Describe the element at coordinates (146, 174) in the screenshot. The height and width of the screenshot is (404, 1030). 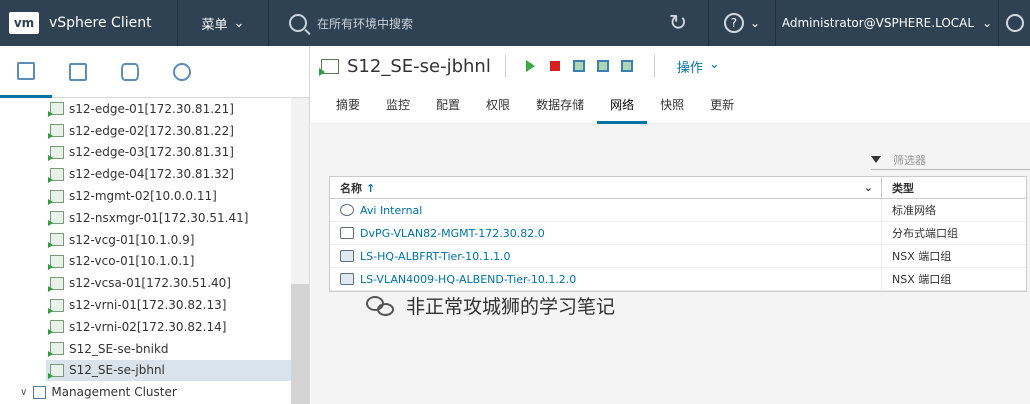
I see `tree-item: s12-edge-04[172.30.81.32]` at that location.